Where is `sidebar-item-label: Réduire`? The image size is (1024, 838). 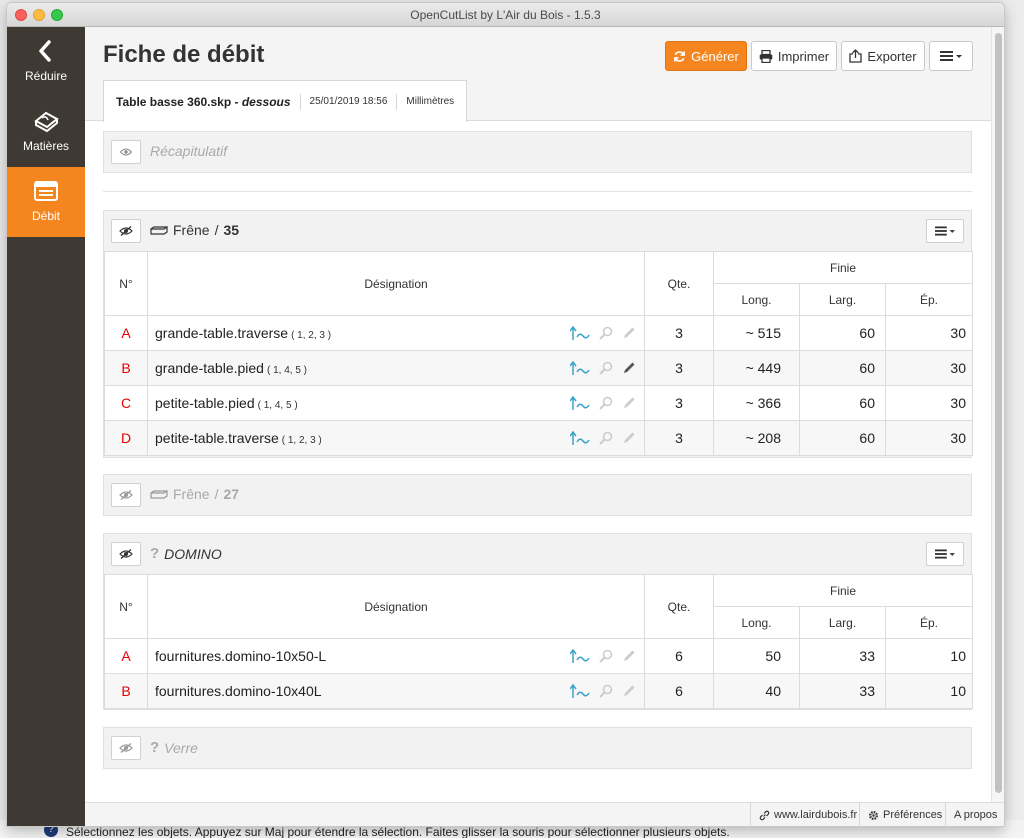 sidebar-item-label: Réduire is located at coordinates (46, 76).